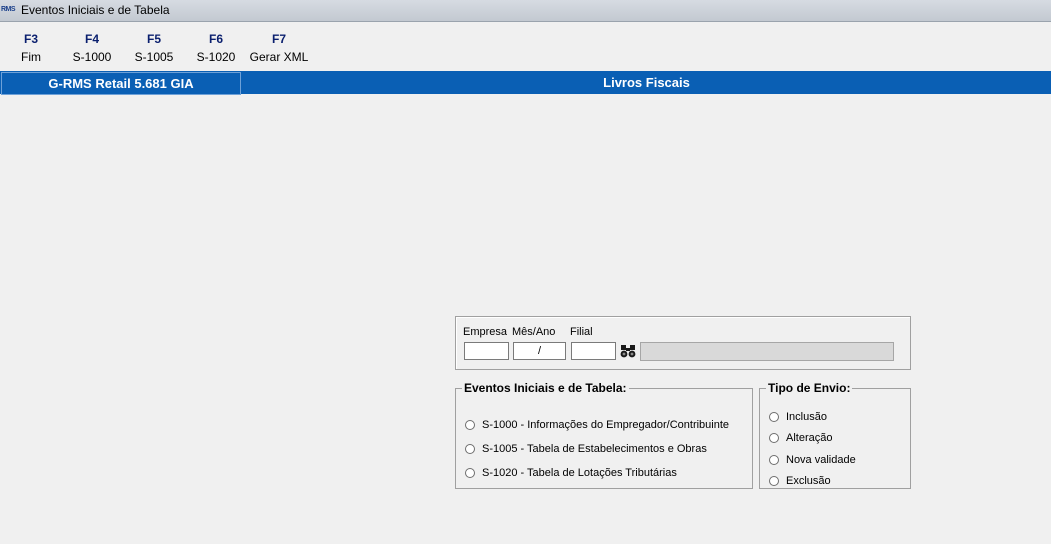 The height and width of the screenshot is (544, 1051). Describe the element at coordinates (809, 438) in the screenshot. I see `radio-label: Alteração` at that location.